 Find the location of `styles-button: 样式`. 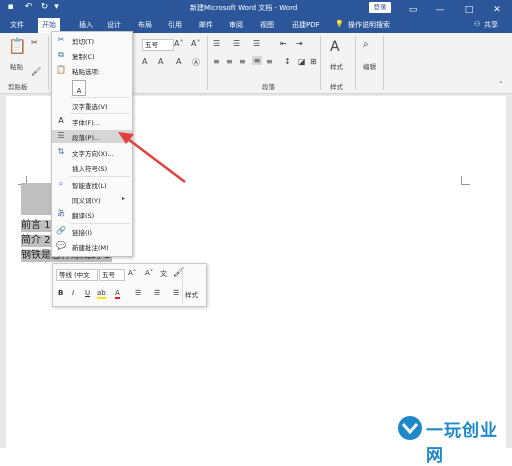

styles-button: 样式 is located at coordinates (336, 66).